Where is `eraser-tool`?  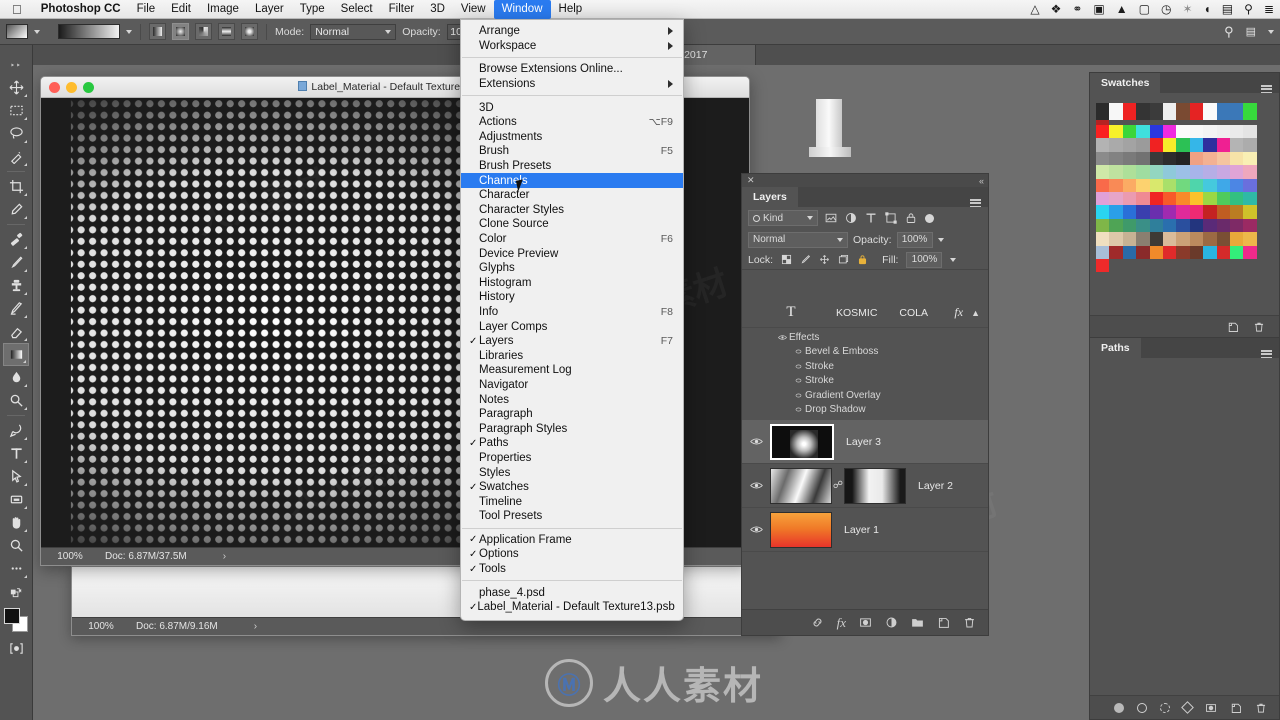
eraser-tool is located at coordinates (16, 331).